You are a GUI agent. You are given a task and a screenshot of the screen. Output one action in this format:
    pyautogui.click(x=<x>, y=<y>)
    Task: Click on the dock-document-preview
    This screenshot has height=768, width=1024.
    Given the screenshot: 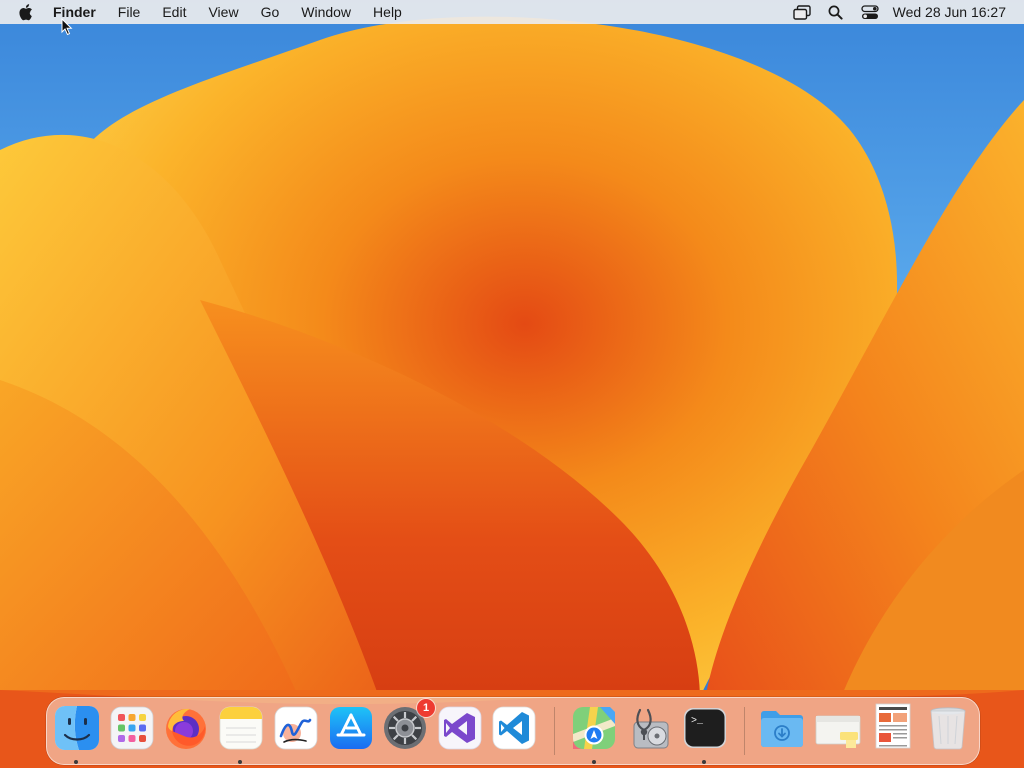 What is the action you would take?
    pyautogui.click(x=893, y=726)
    